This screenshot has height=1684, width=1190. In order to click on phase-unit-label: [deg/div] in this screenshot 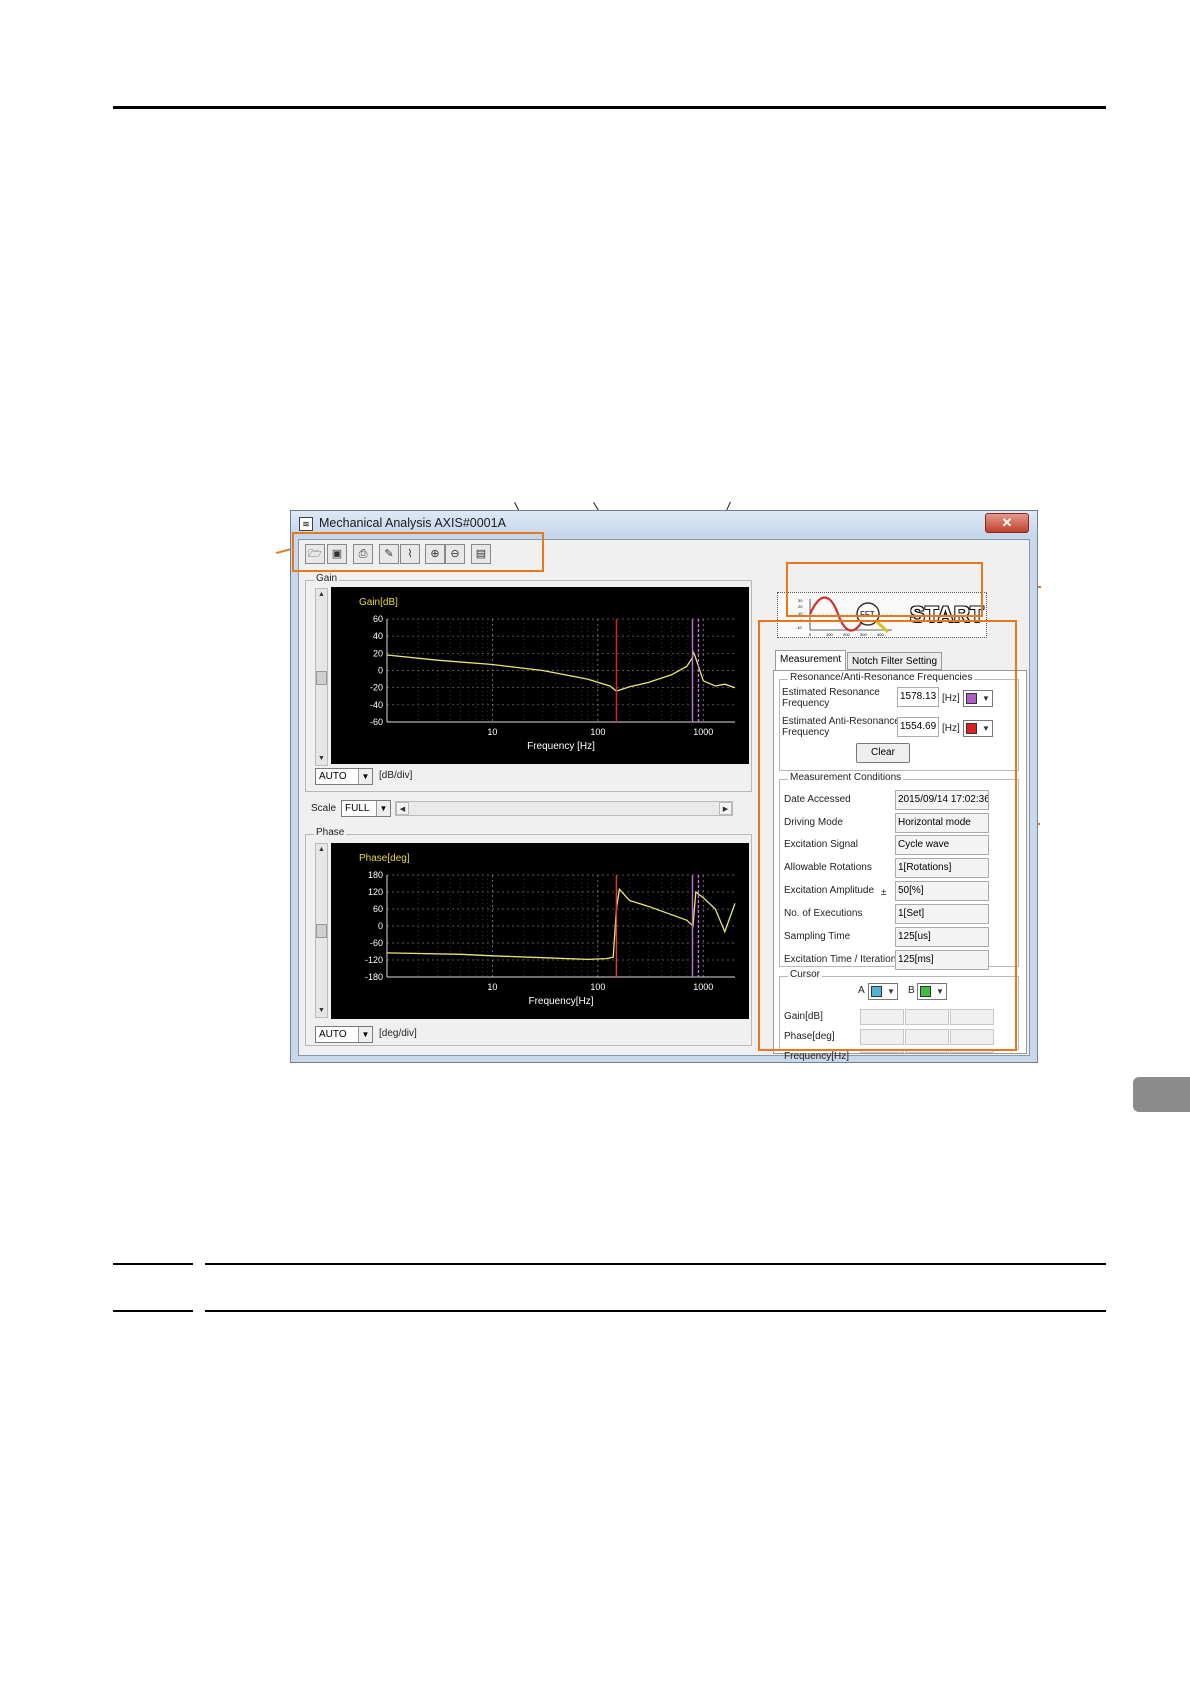, I will do `click(398, 1033)`.